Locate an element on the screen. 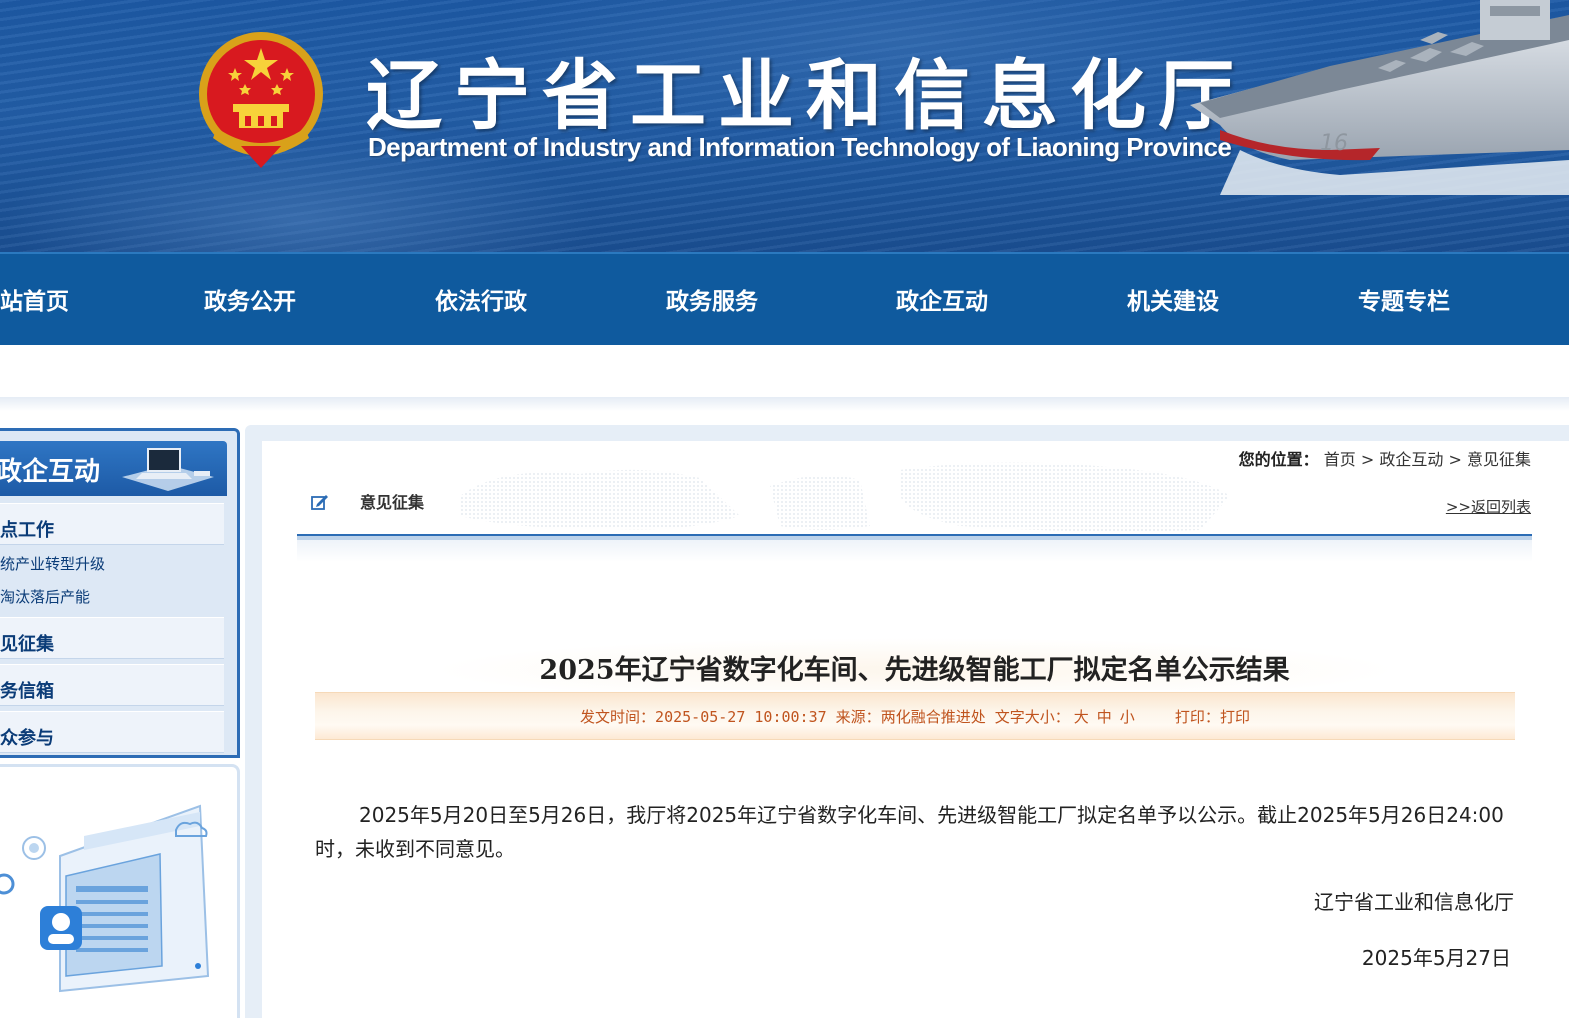 The height and width of the screenshot is (1018, 1569). meta-font-size-label: 文字大小： is located at coordinates (1032, 717).